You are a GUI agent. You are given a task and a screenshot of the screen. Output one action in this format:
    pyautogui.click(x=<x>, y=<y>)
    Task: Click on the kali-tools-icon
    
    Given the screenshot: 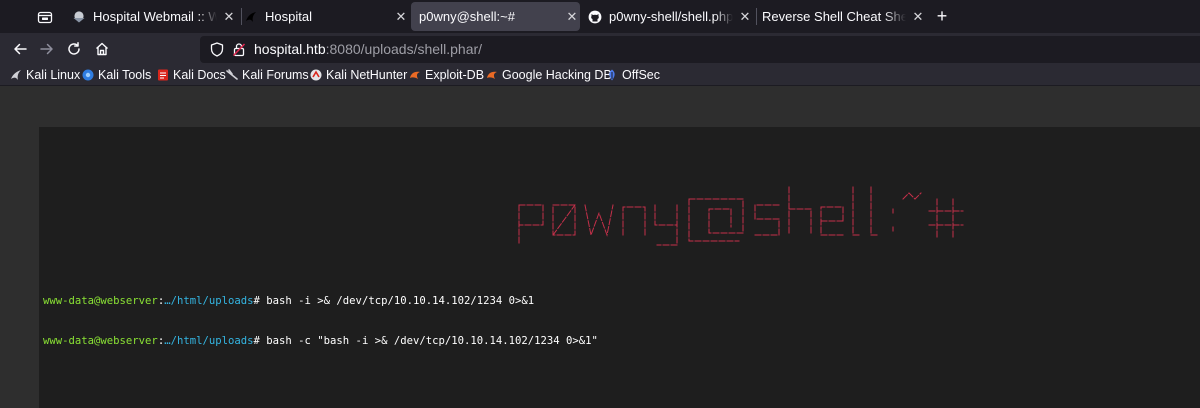 What is the action you would take?
    pyautogui.click(x=88, y=75)
    